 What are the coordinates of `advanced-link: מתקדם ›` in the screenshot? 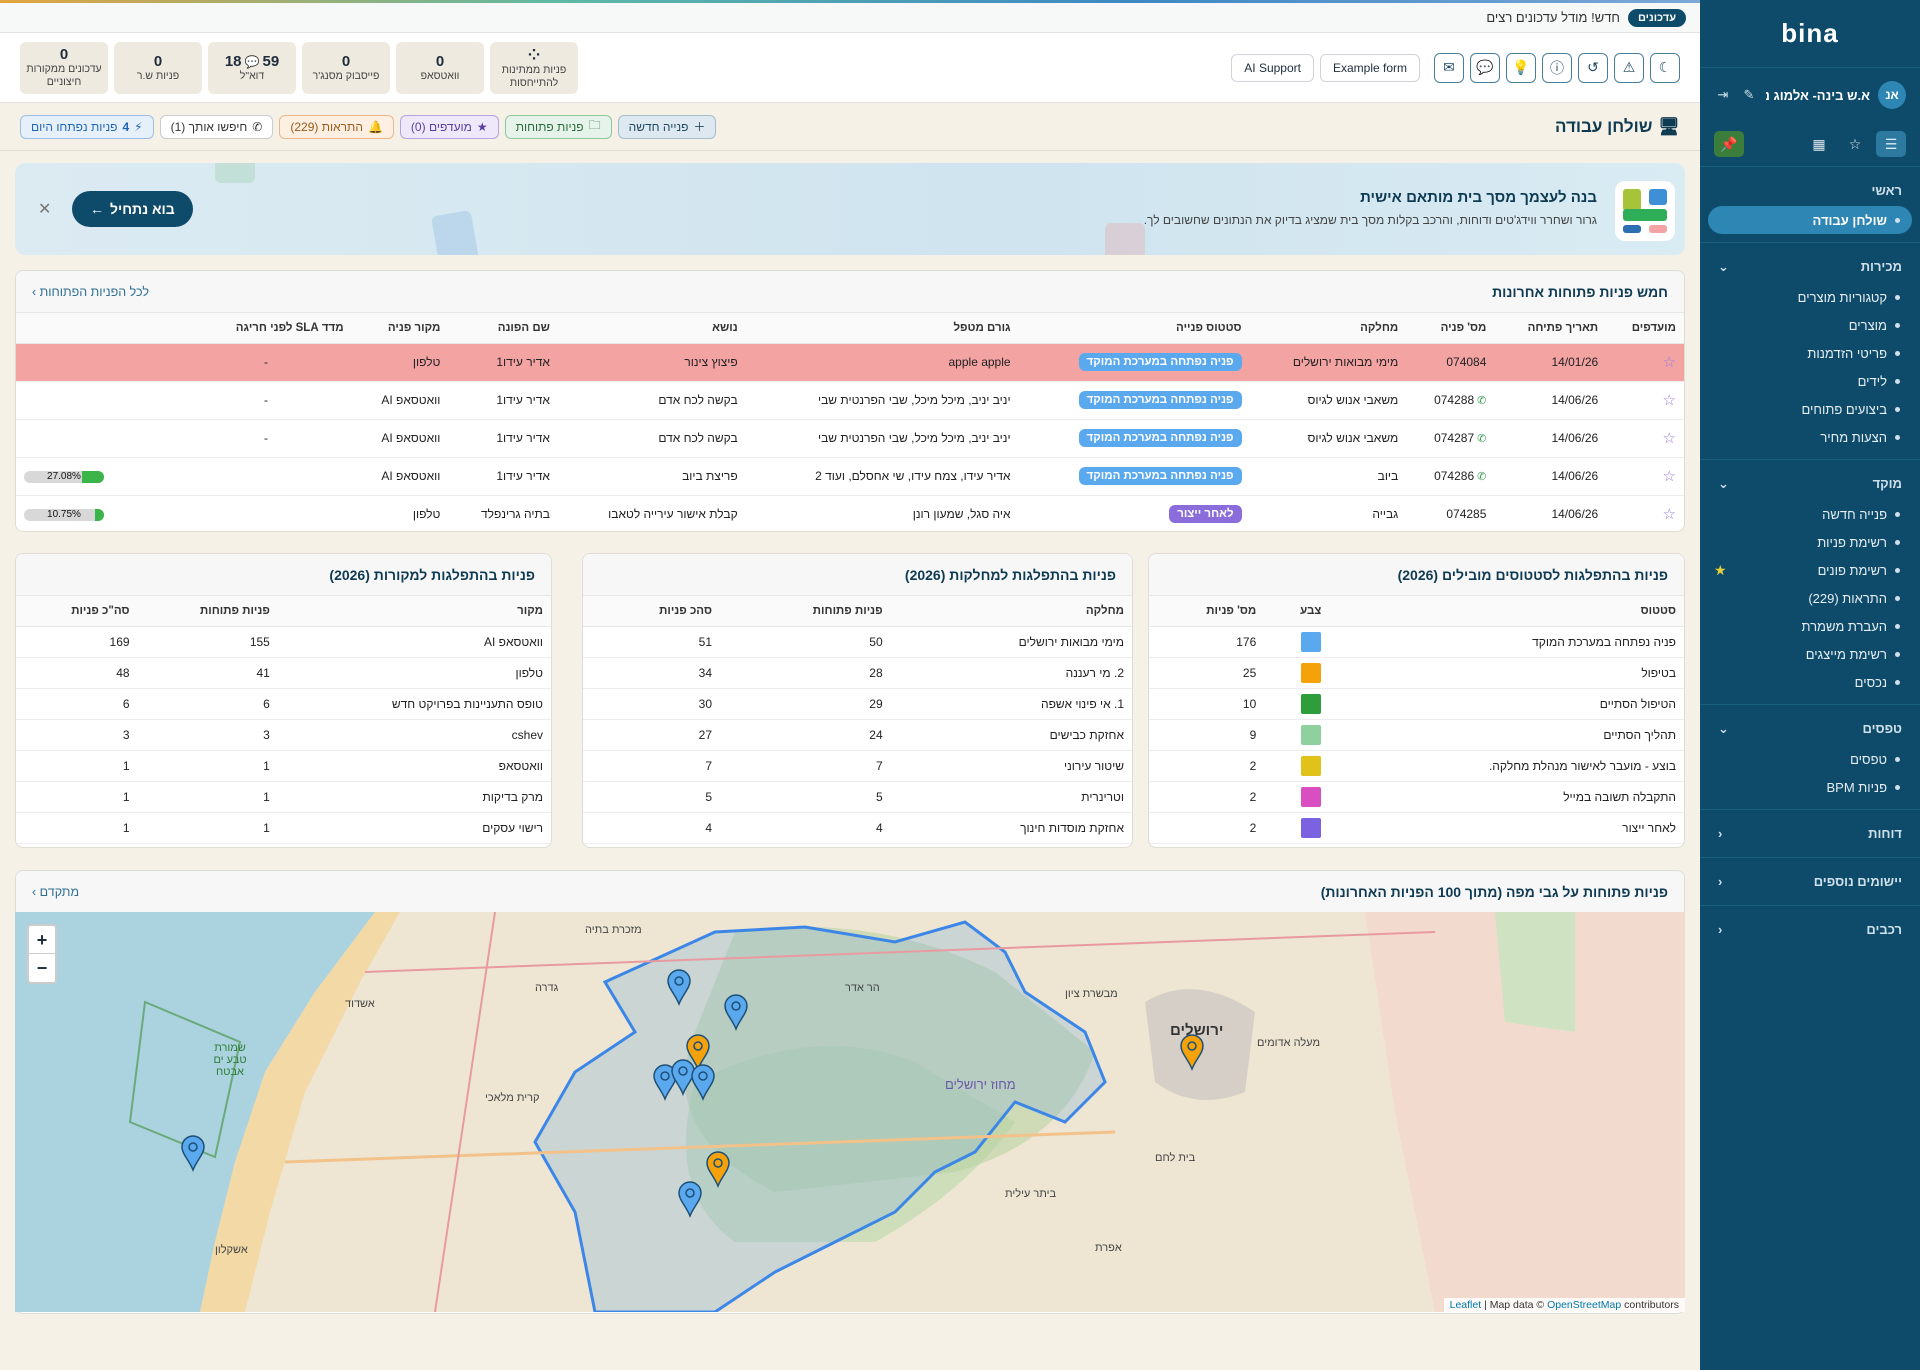 It's located at (55, 892).